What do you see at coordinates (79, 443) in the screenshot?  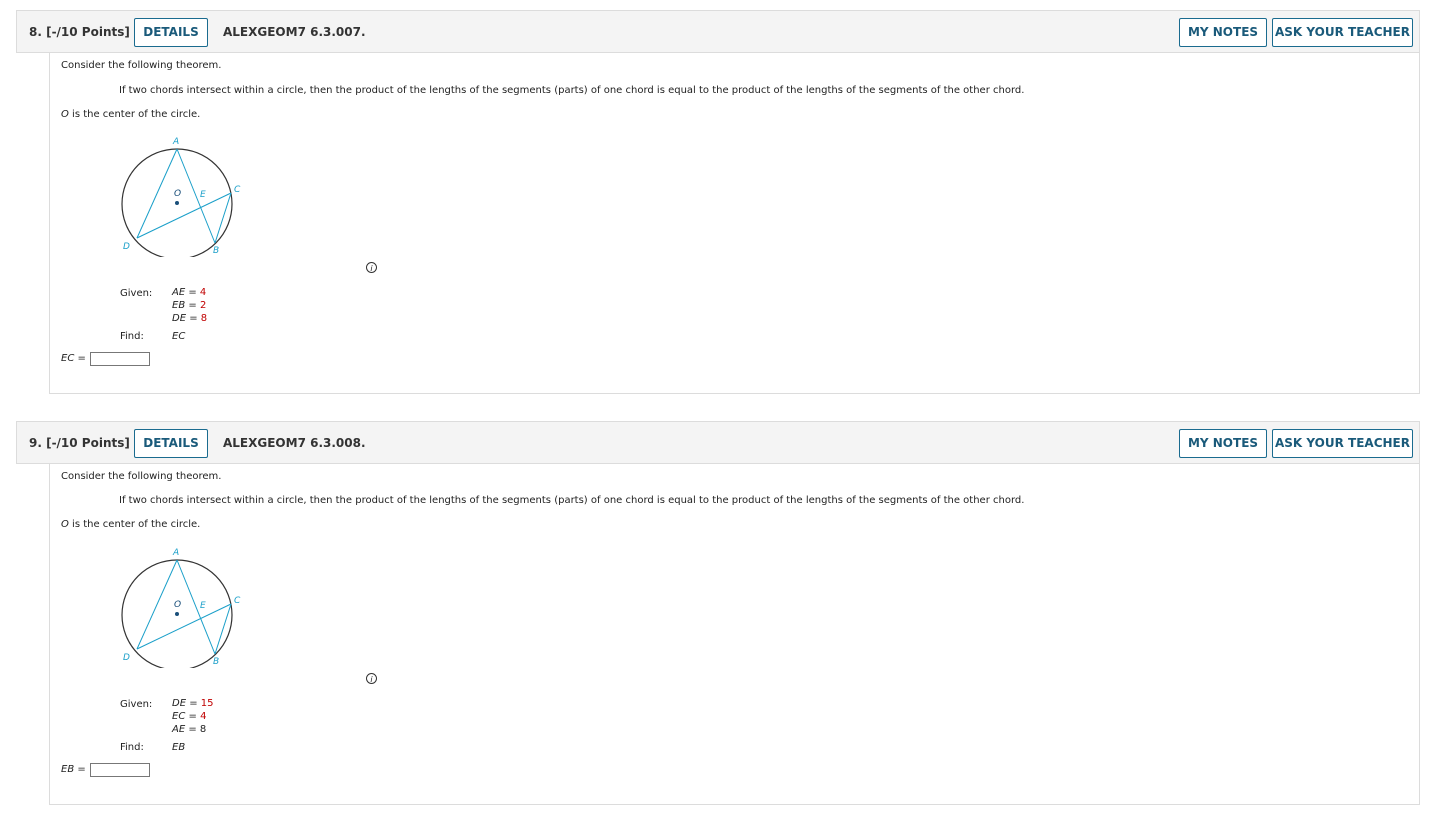 I see `question-number: 9. [-/10 Points]` at bounding box center [79, 443].